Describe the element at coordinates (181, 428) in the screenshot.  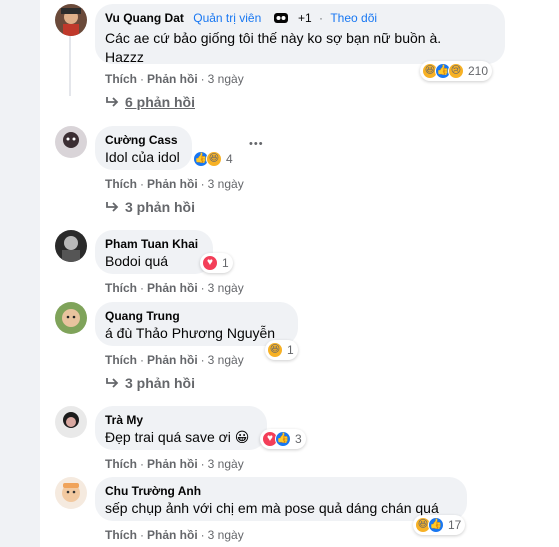
I see `comment-bubble: Trà My Đẹp trai quá save ơi 😀` at that location.